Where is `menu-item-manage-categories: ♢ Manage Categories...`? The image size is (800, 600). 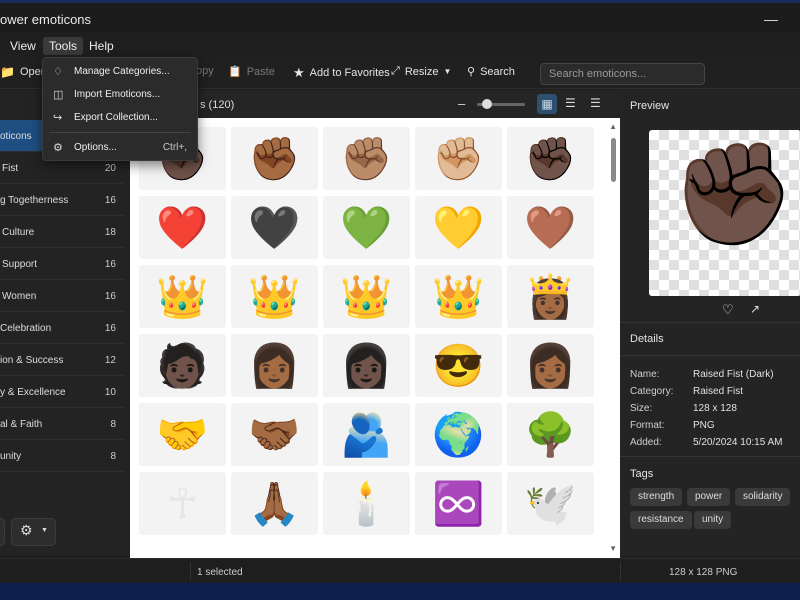
menu-item-manage-categories: ♢ Manage Categories... is located at coordinates (120, 72).